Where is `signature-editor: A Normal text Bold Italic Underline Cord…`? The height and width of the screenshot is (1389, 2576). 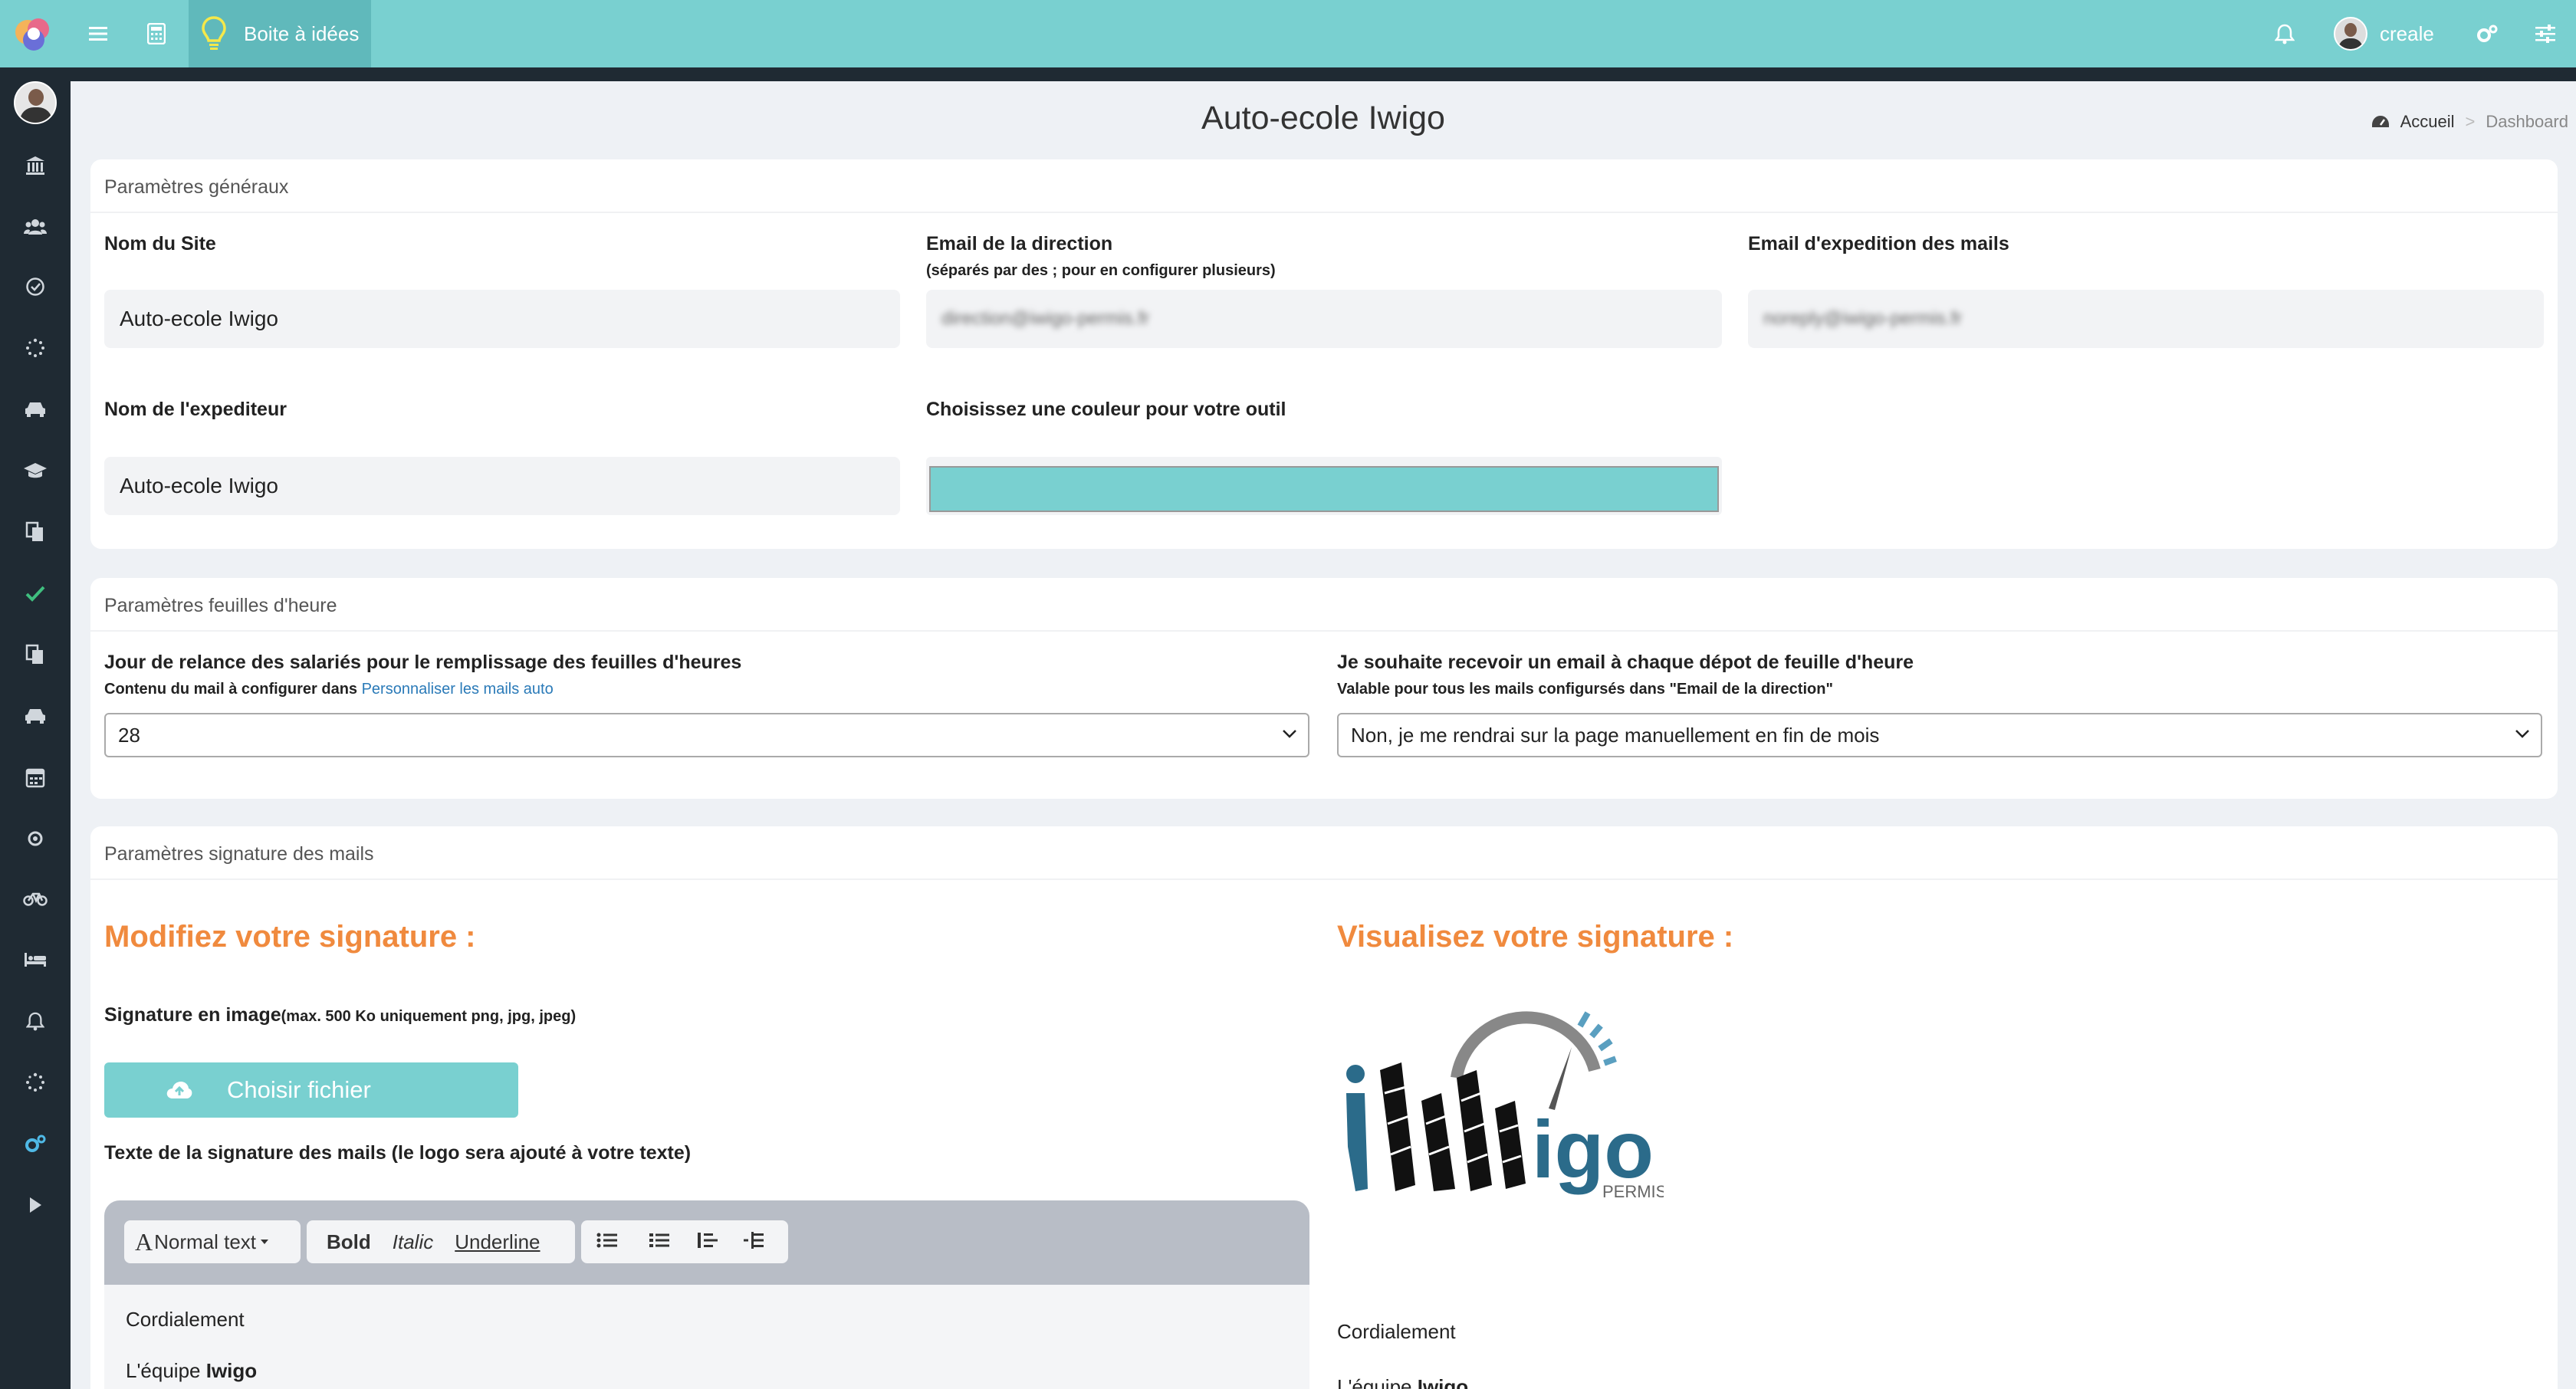
signature-editor: A Normal text Bold Italic Underline Cord… is located at coordinates (706, 1294).